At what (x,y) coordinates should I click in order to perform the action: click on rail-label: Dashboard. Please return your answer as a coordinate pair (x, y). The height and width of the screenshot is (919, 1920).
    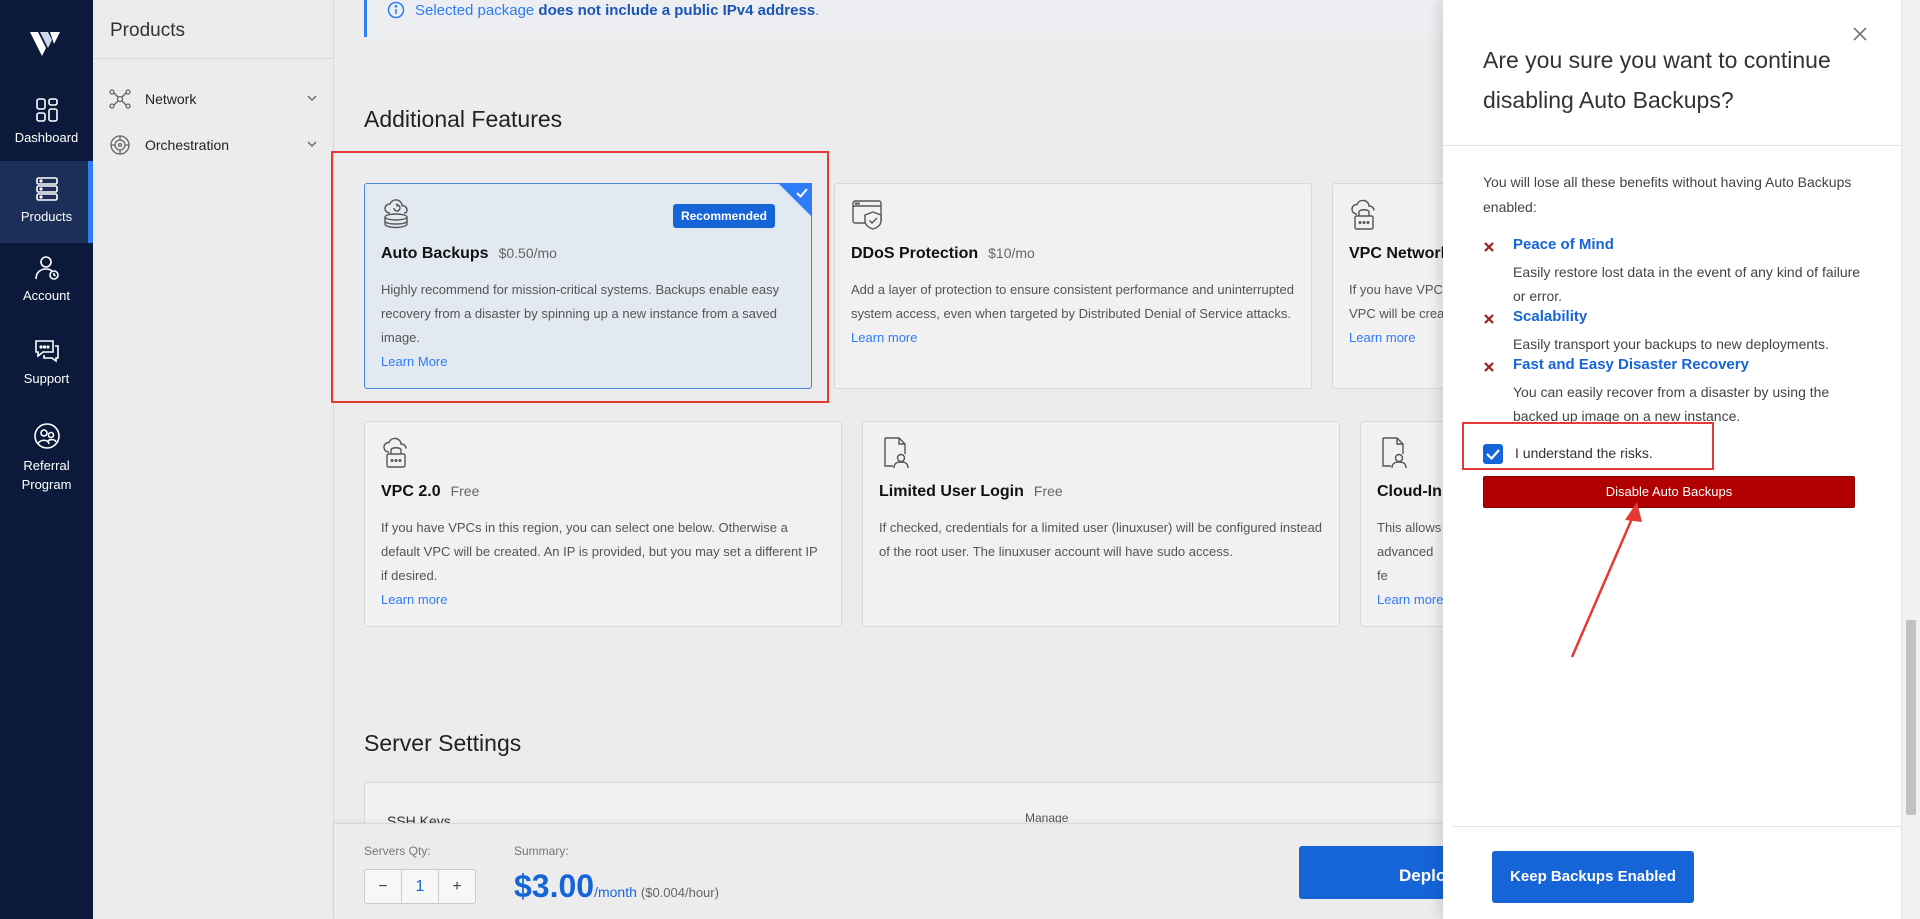
    Looking at the image, I should click on (46, 137).